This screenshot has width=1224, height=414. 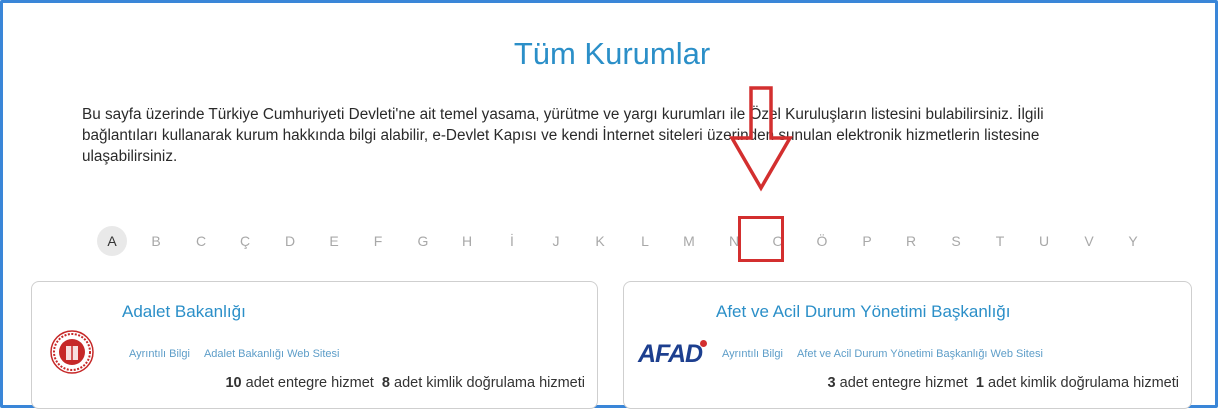 What do you see at coordinates (645, 241) in the screenshot?
I see `letter-filter-12: L` at bounding box center [645, 241].